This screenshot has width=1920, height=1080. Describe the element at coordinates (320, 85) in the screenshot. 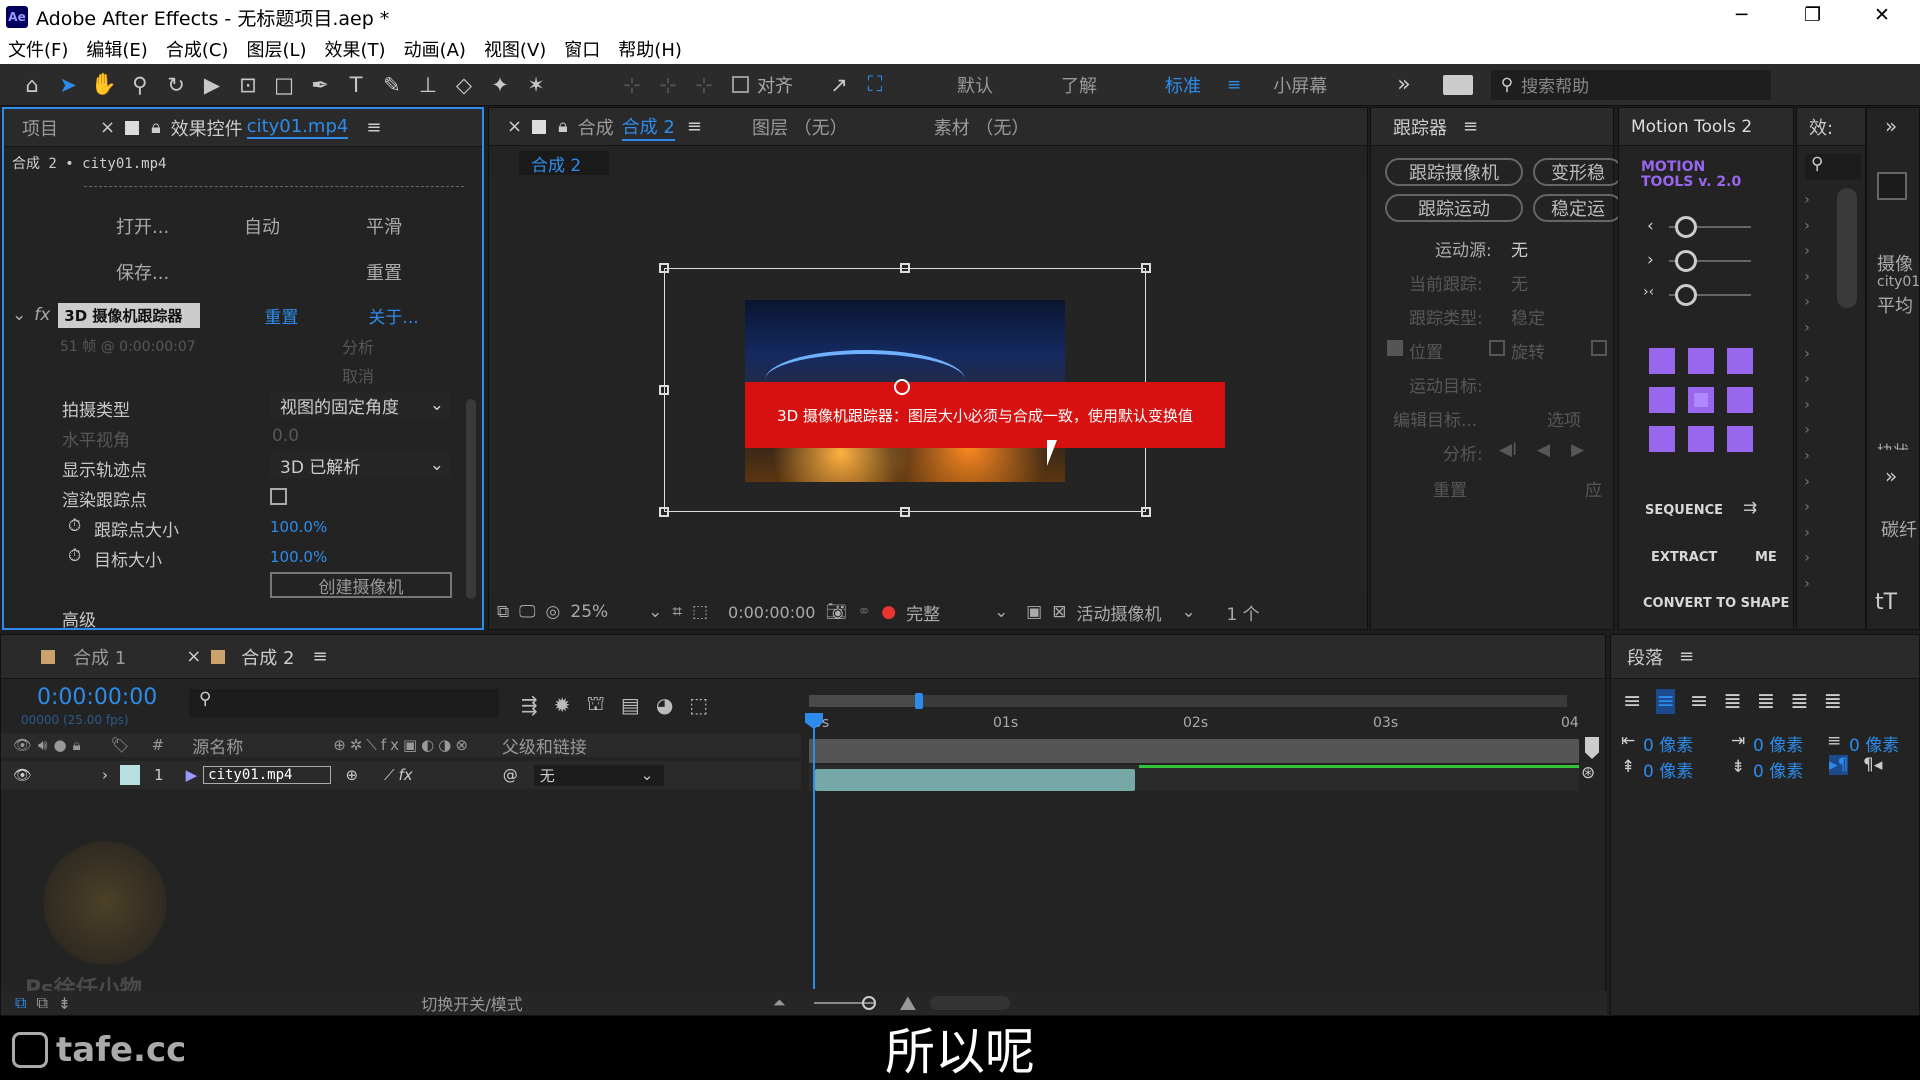

I see `pen-tool-icon: ✒` at that location.